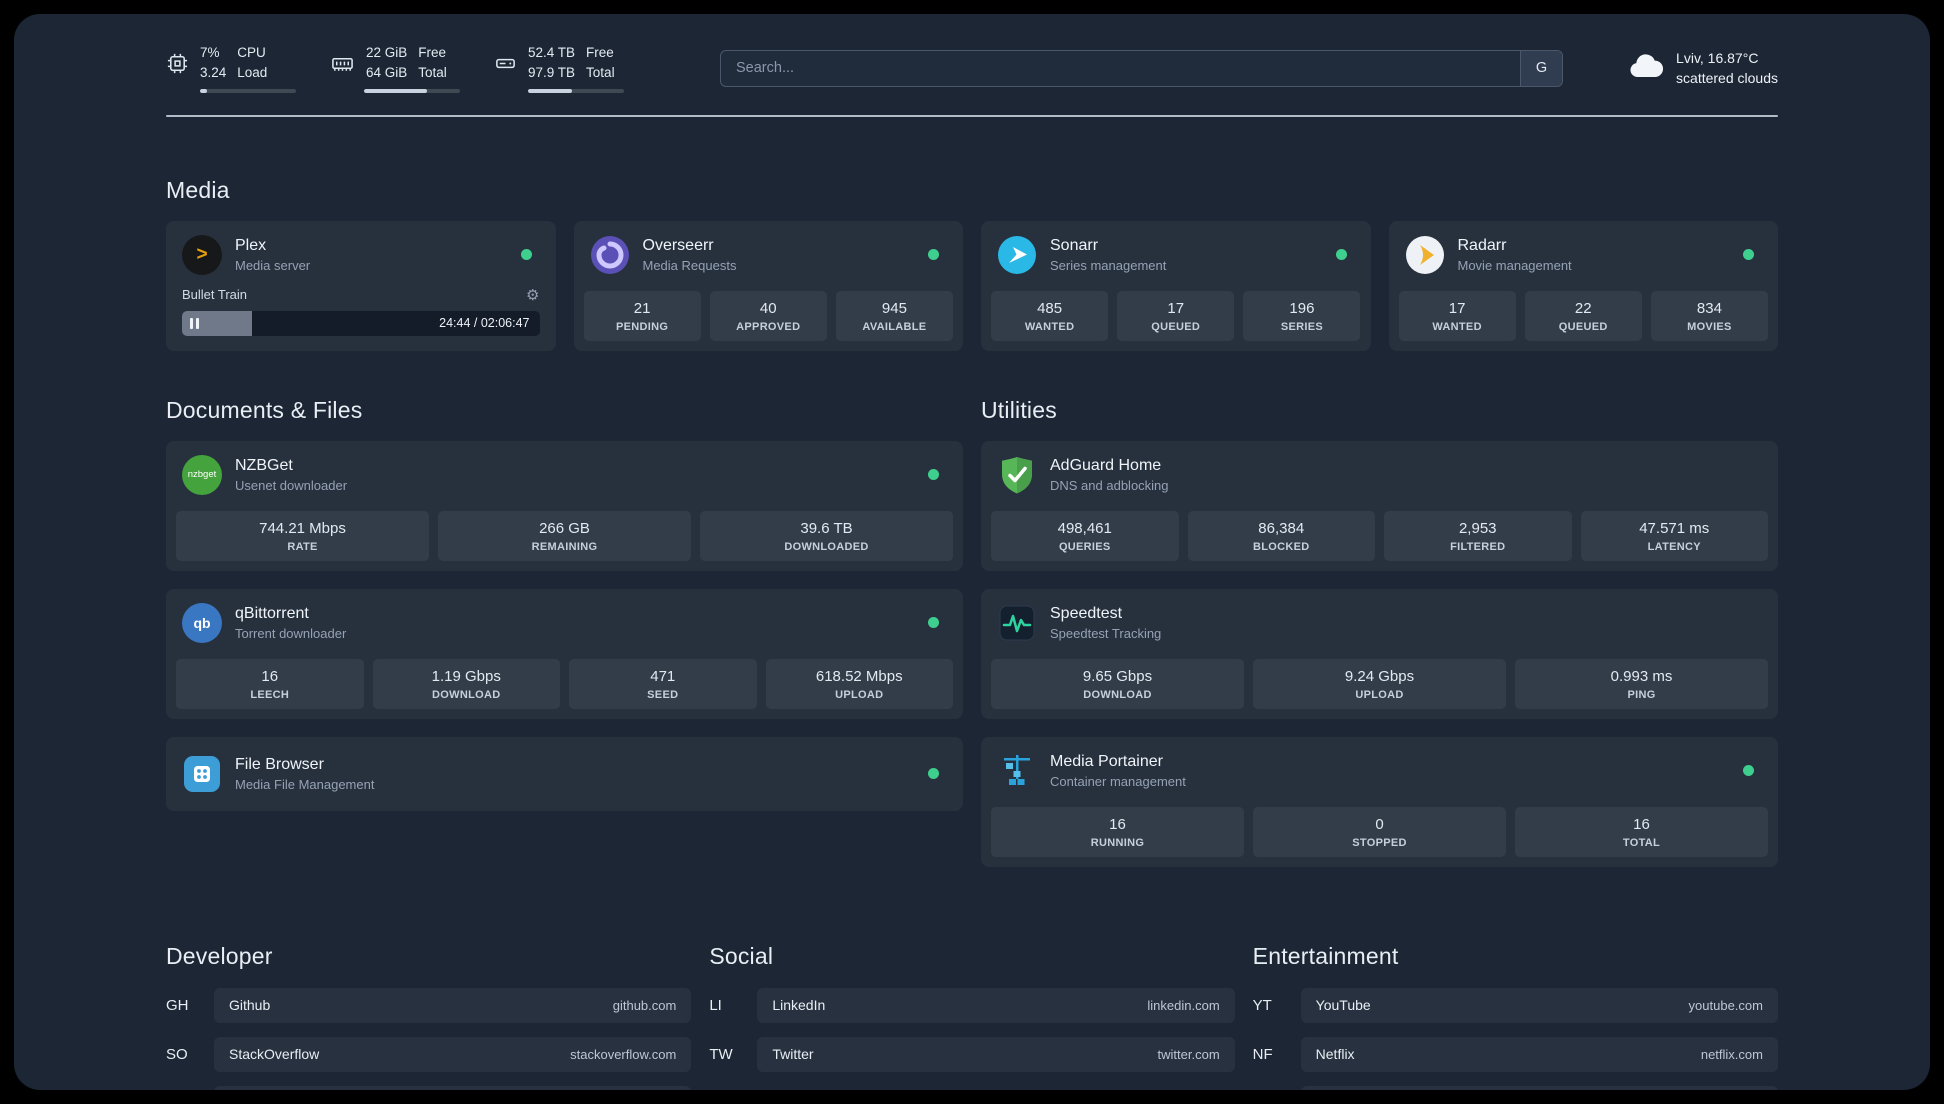 The image size is (1944, 1104). Describe the element at coordinates (1541, 68) in the screenshot. I see `search-provider-button: G` at that location.